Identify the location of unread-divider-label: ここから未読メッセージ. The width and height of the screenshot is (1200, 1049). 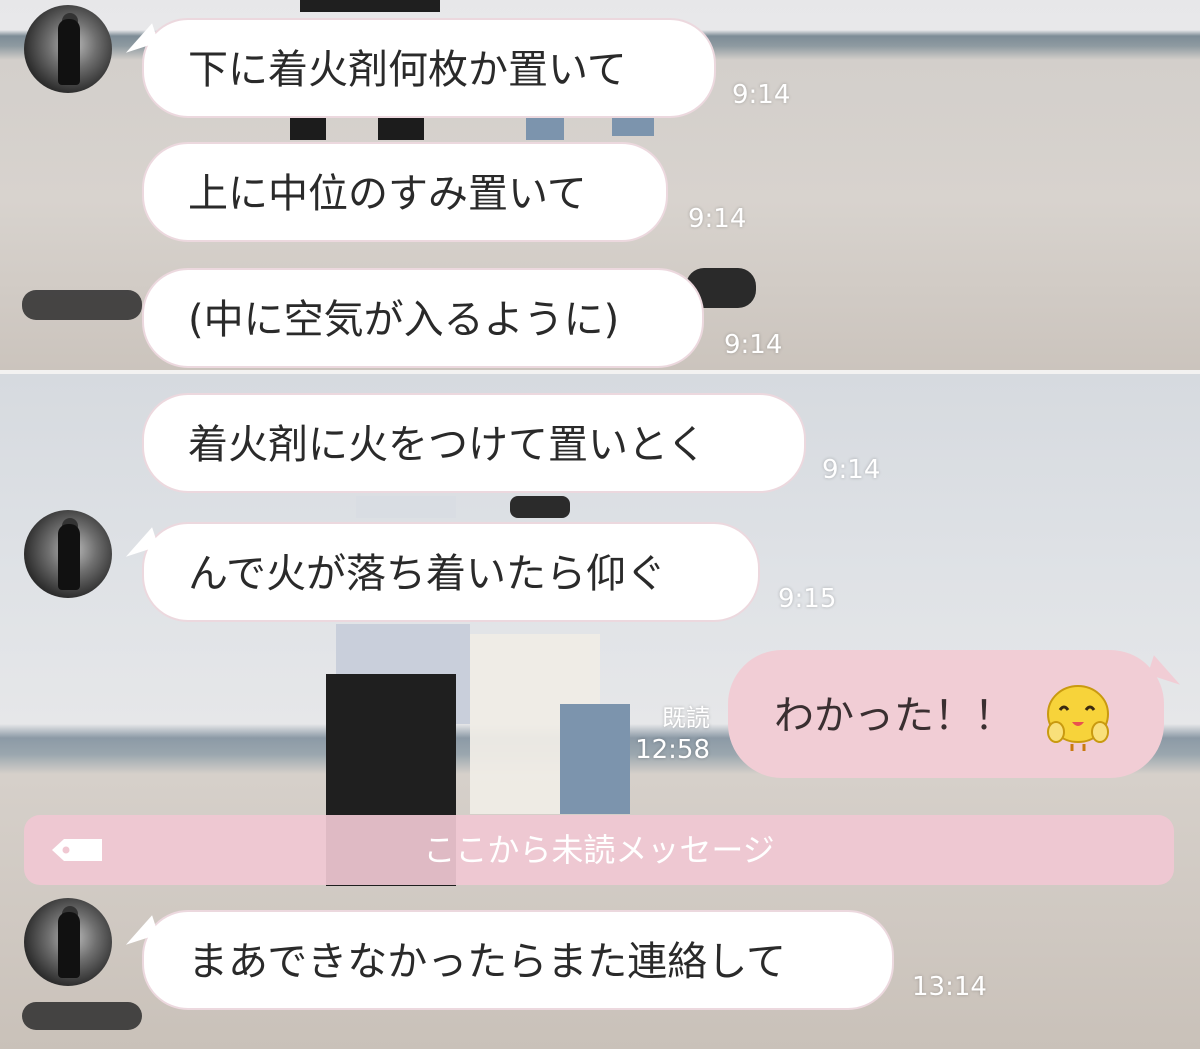
(599, 850).